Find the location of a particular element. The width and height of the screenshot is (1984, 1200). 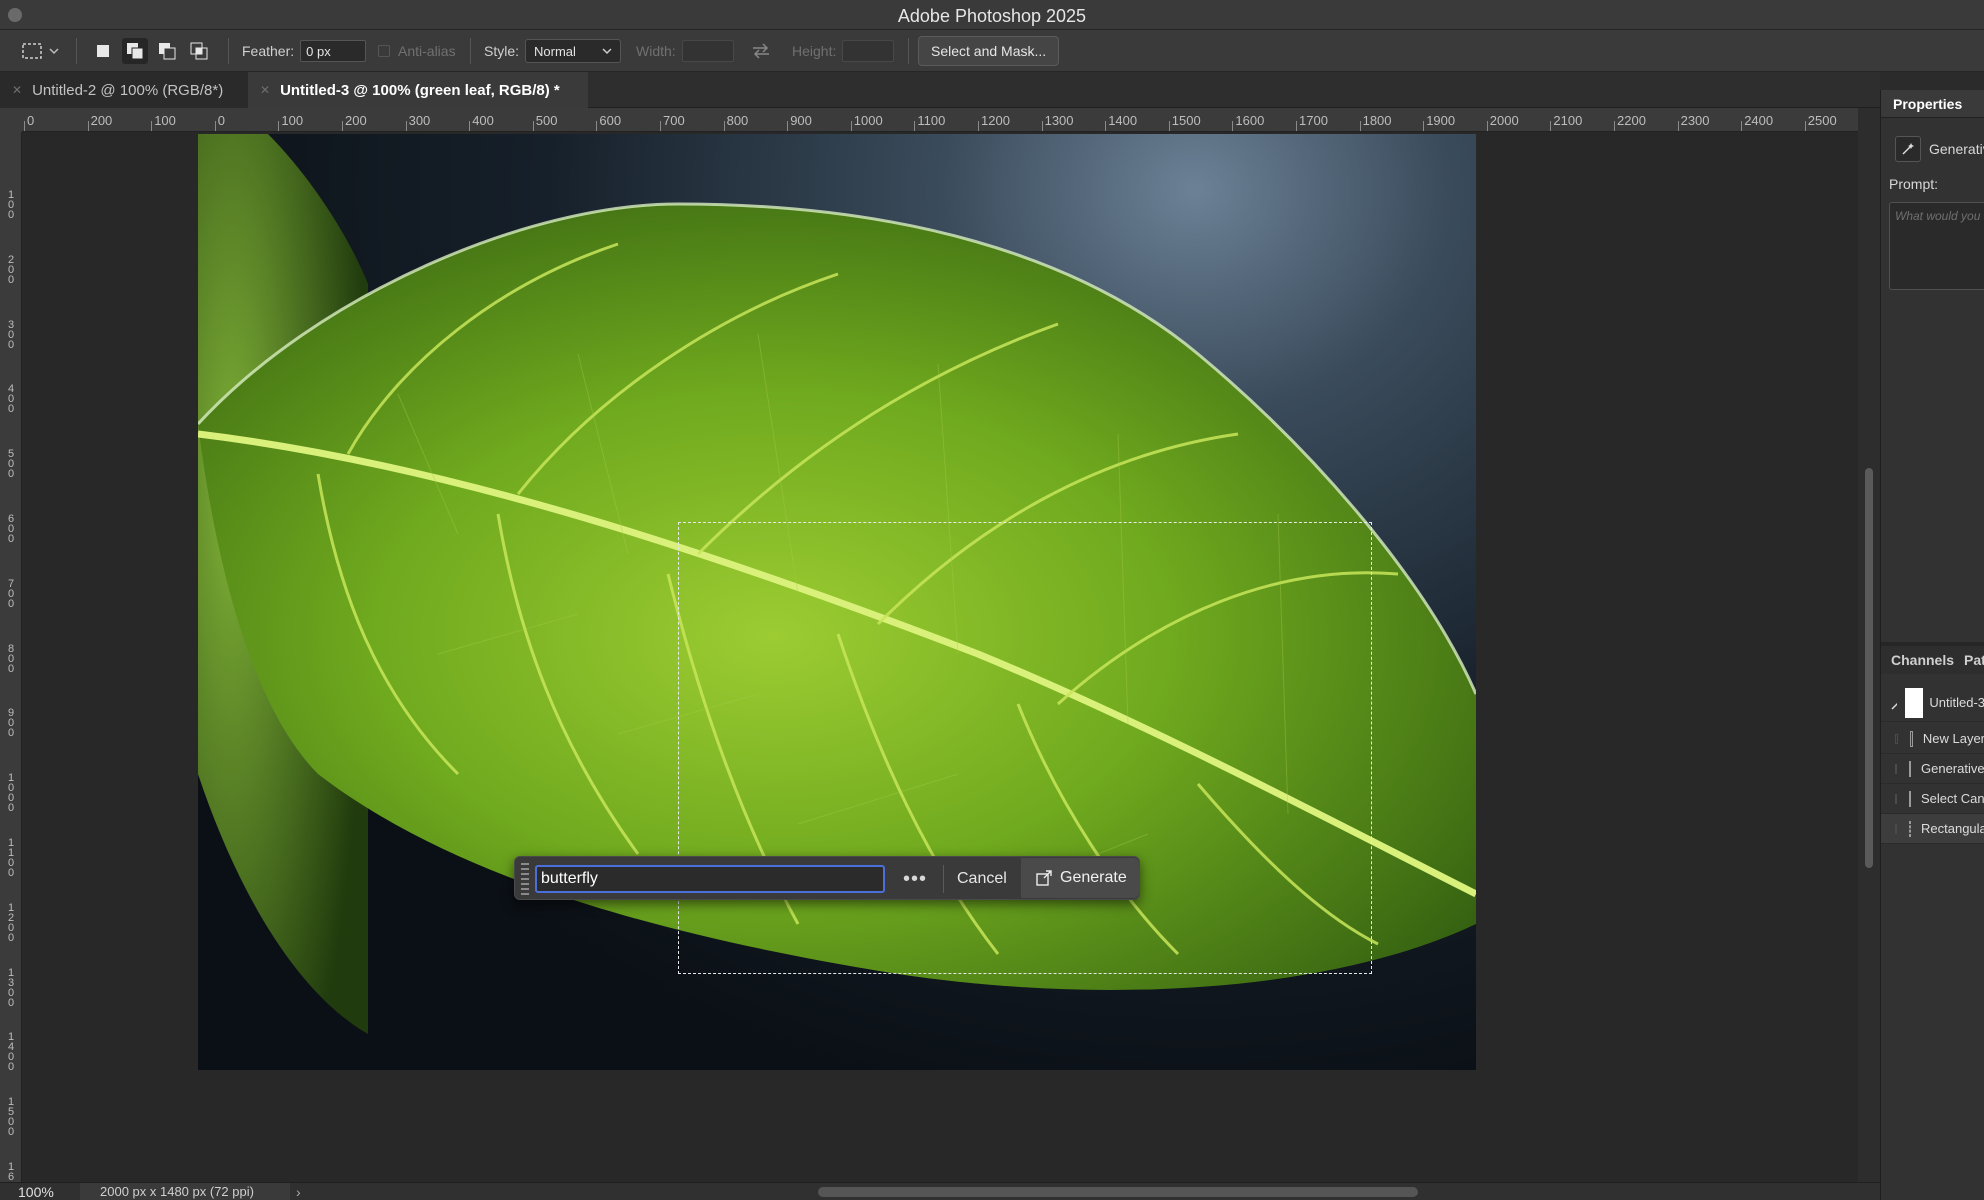

prompt-textarea: What would you like to generate? is located at coordinates (1936, 246).